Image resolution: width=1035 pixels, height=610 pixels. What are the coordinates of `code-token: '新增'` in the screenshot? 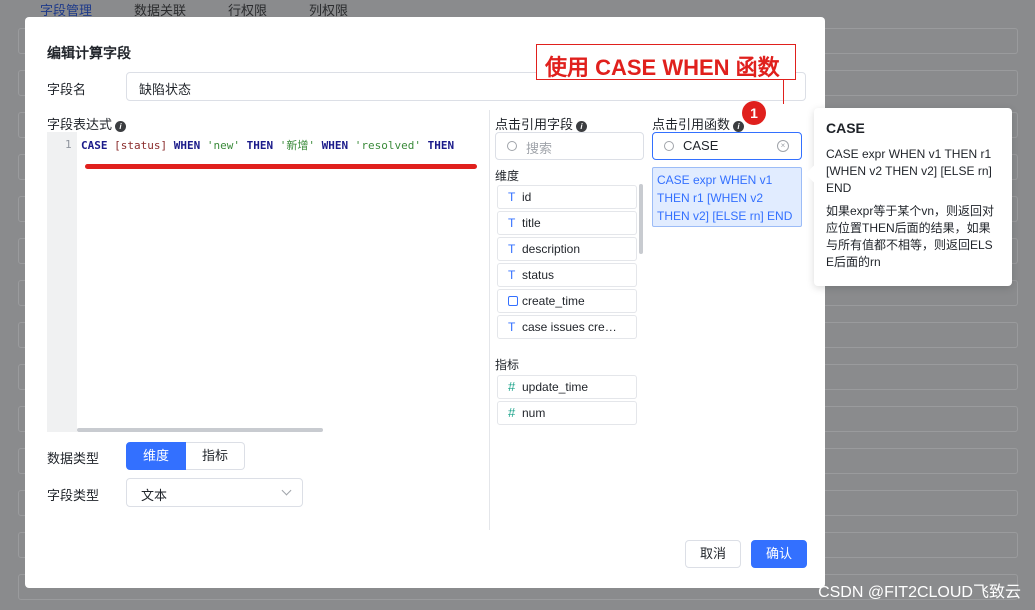 It's located at (297, 145).